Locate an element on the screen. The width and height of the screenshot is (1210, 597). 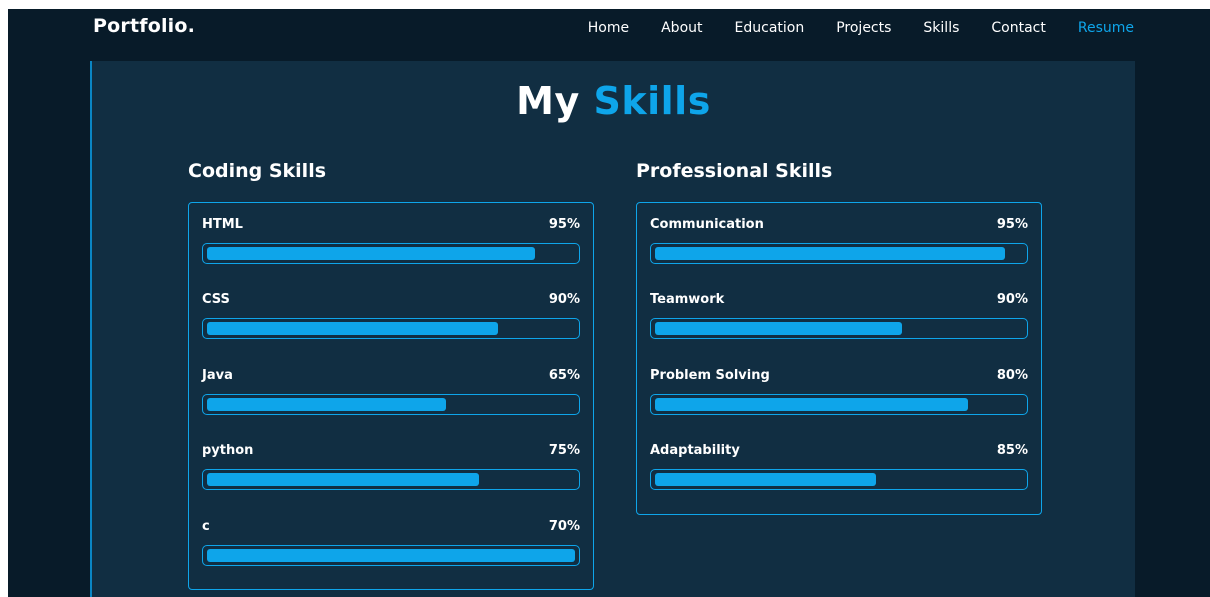
coding-skills-heading: Coding Skills is located at coordinates (257, 171).